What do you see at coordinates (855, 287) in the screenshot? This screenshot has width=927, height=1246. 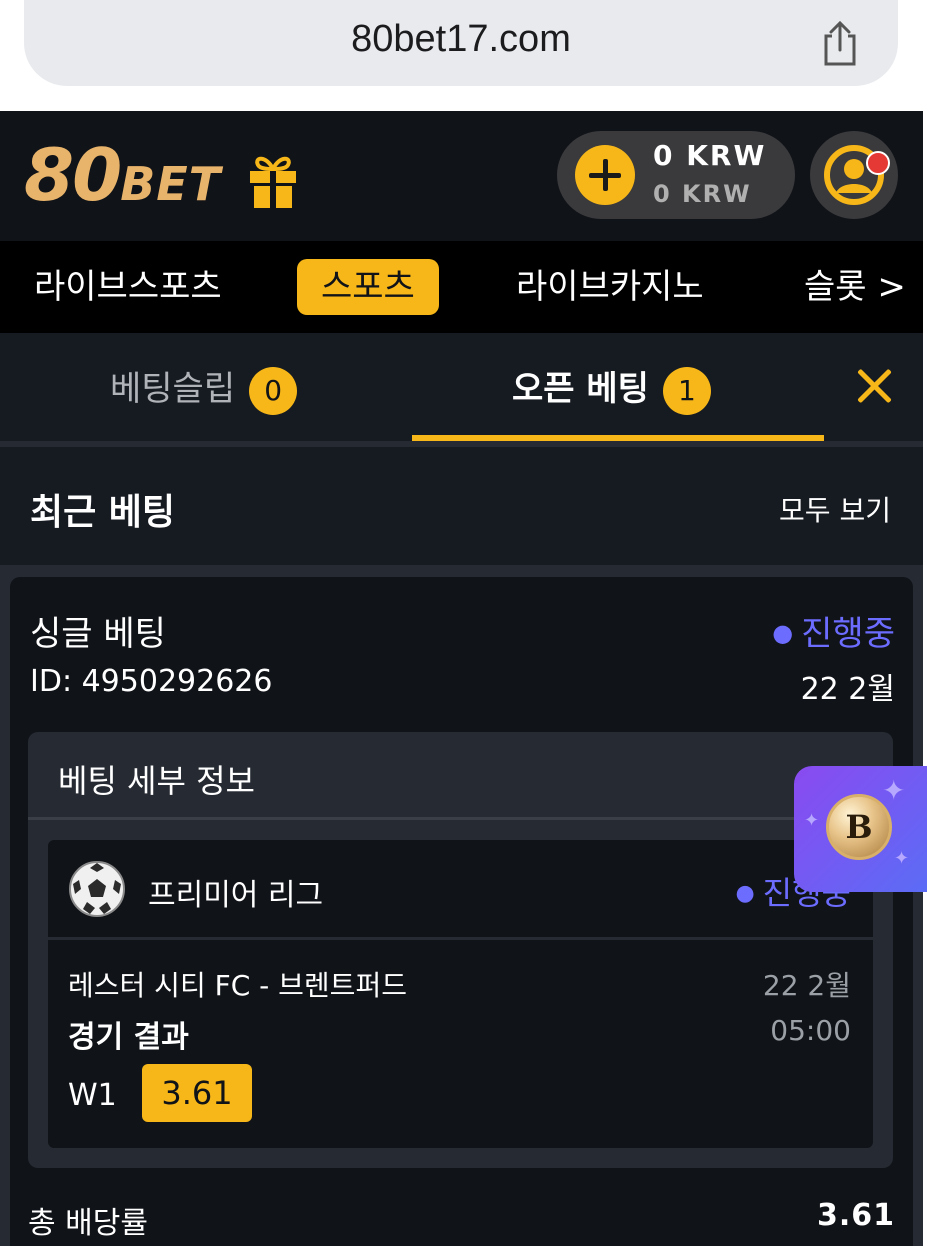 I see `nav-slots: 슬롯 >` at bounding box center [855, 287].